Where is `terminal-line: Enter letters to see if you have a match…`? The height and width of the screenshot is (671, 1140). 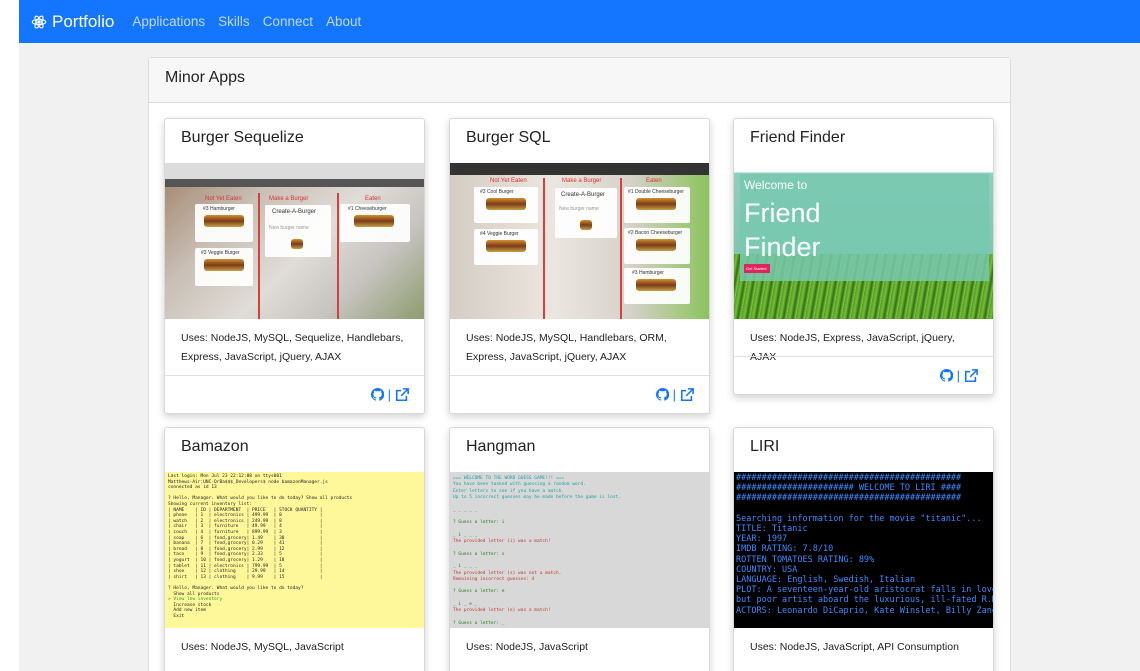 terminal-line: Enter letters to see if you have a match… is located at coordinates (509, 491).